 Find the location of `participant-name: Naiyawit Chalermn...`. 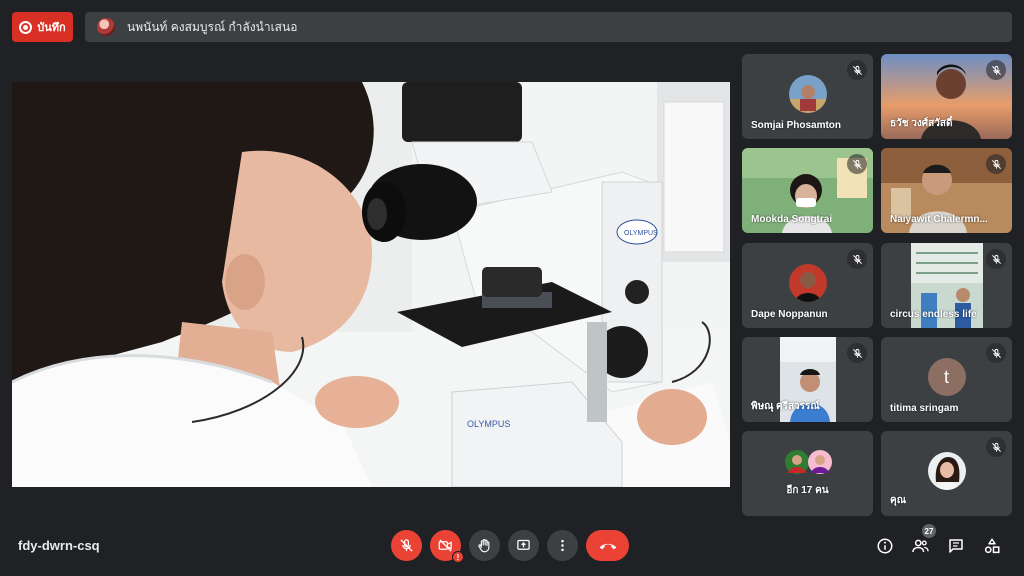

participant-name: Naiyawit Chalermn... is located at coordinates (939, 219).